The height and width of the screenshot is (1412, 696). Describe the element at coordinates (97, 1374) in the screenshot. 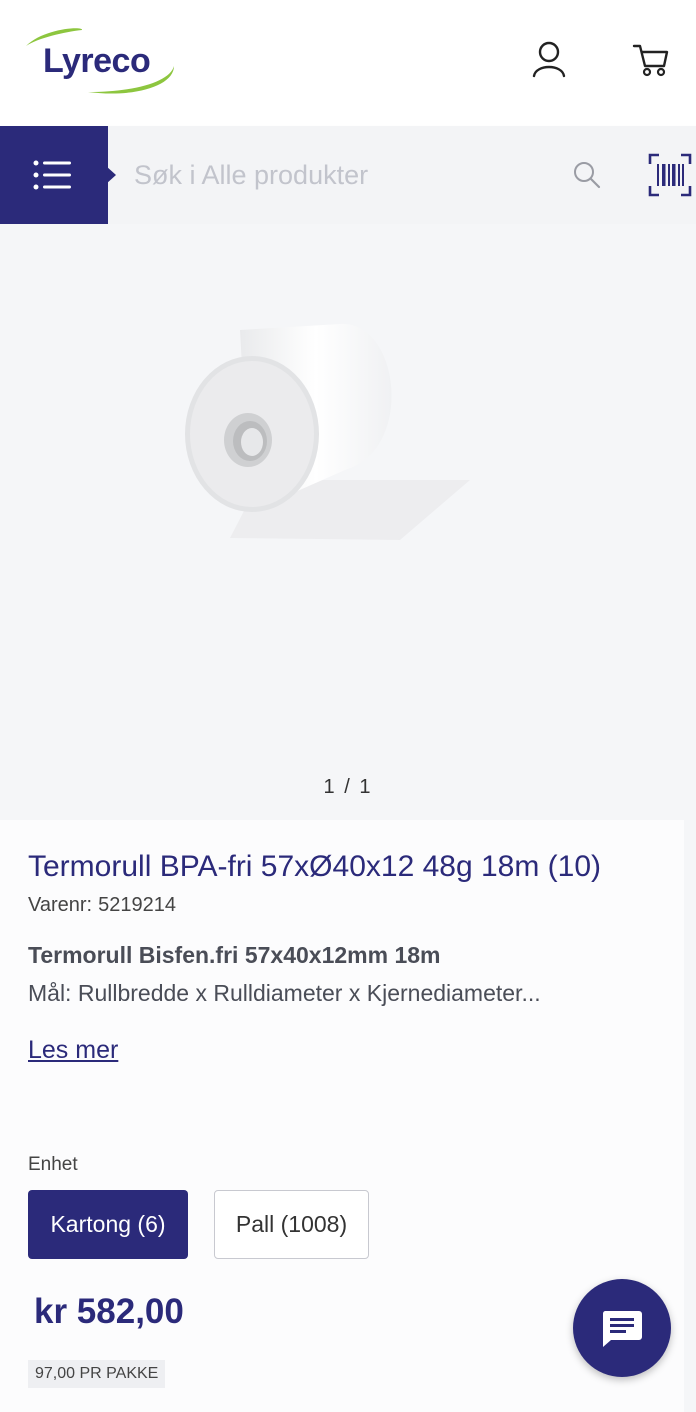

I see `unit-price-badge: 97,00 PR PAKKE` at that location.